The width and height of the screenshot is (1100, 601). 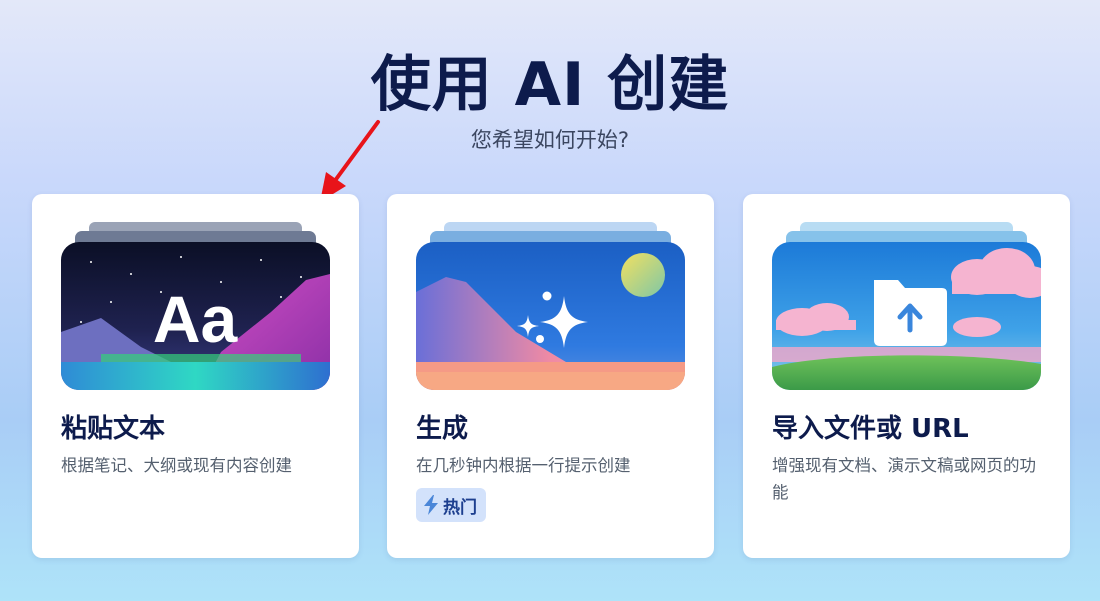 What do you see at coordinates (523, 465) in the screenshot?
I see `generate-description: 在几秒钟内根据一行提示创建` at bounding box center [523, 465].